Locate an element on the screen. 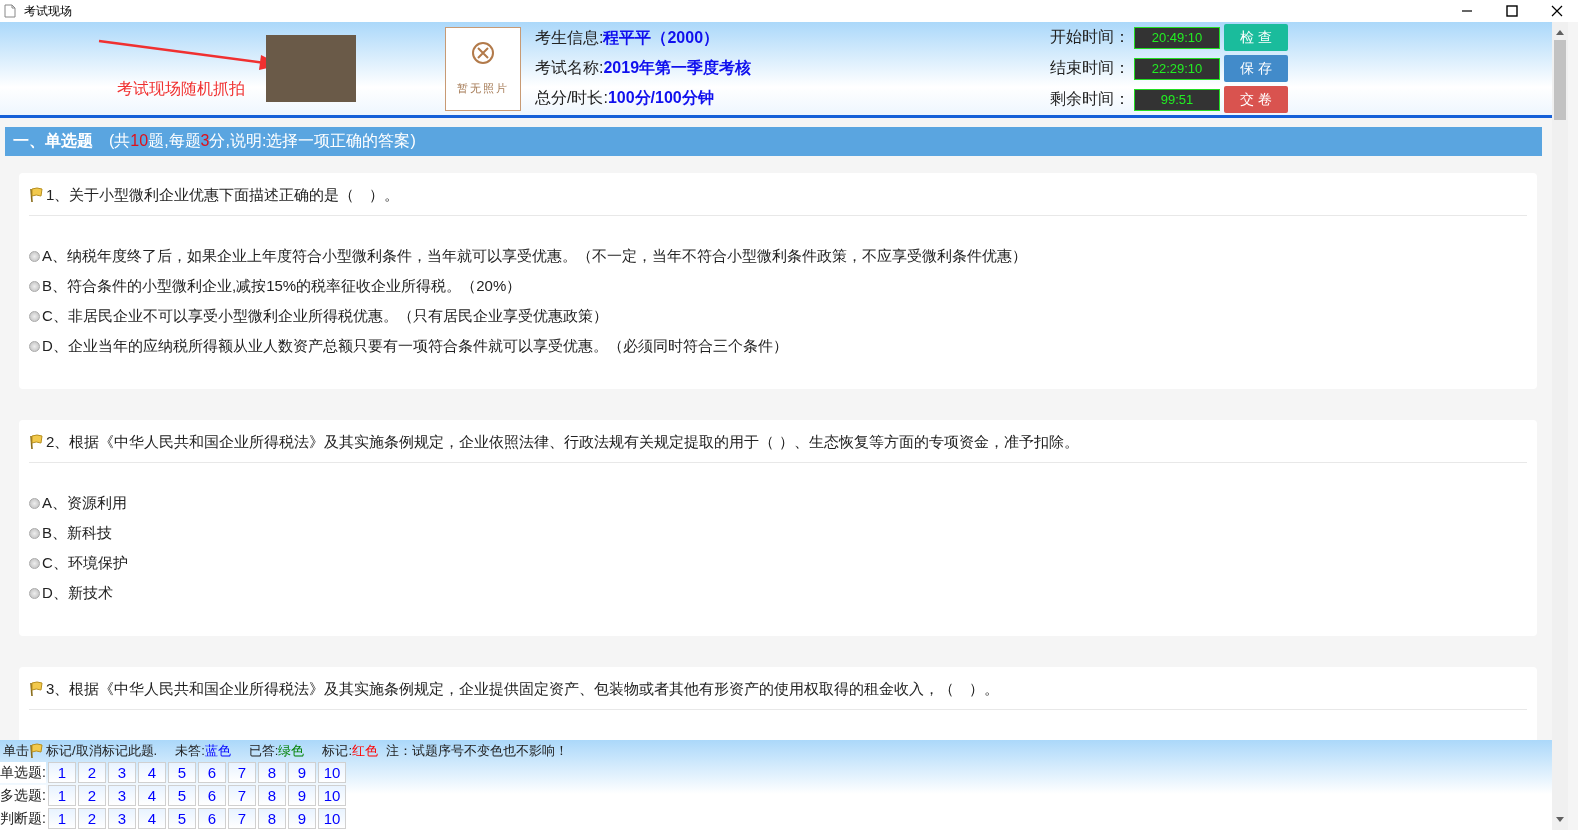 The width and height of the screenshot is (1578, 830). close-icon is located at coordinates (1557, 11).